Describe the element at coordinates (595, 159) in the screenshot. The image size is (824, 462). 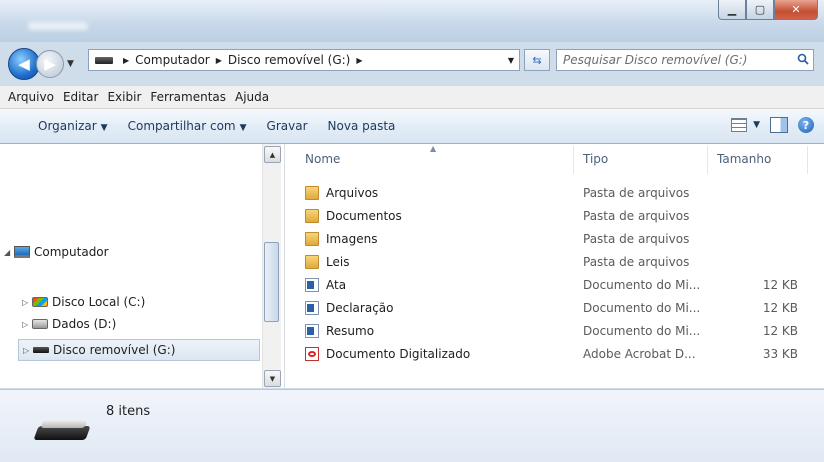
I see `column-header-type: Tipo` at that location.